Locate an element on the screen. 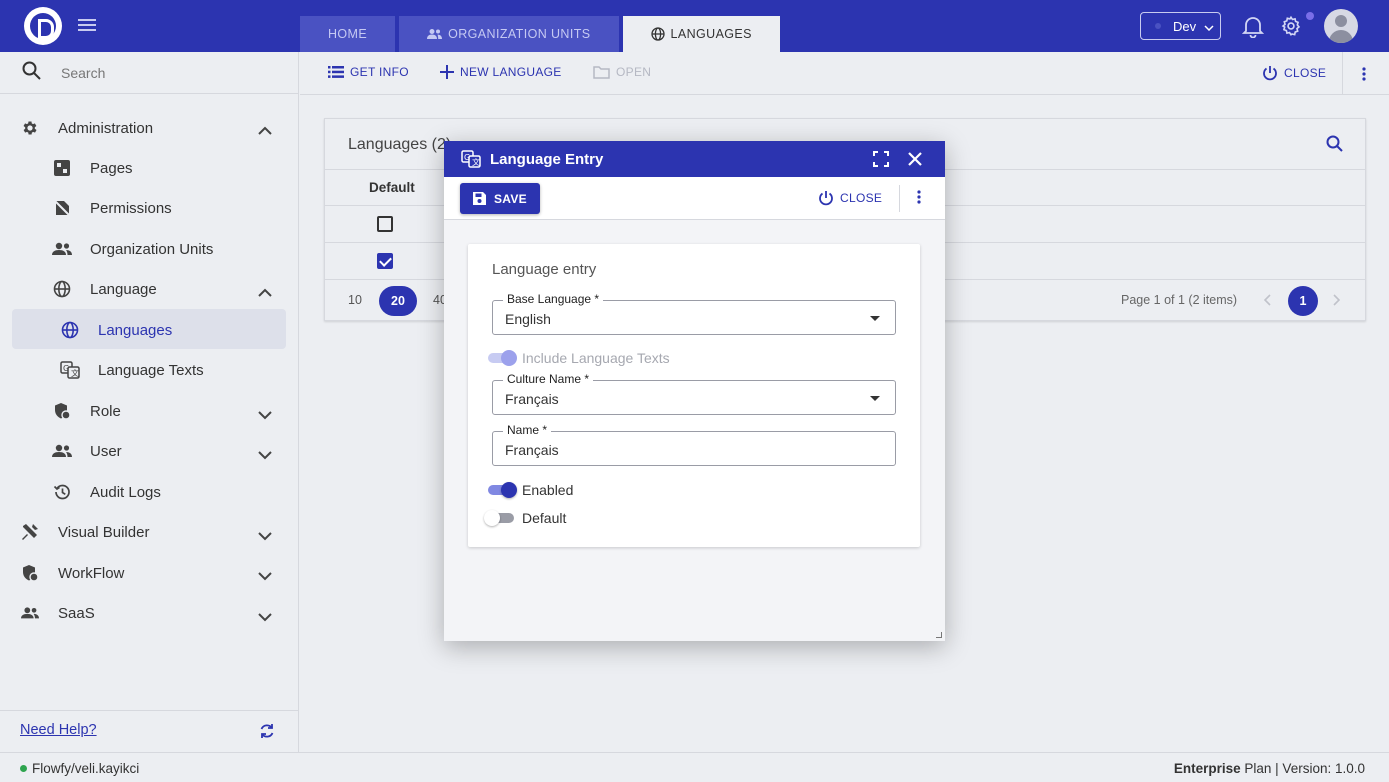 The height and width of the screenshot is (782, 1389). button-label: SAVE is located at coordinates (510, 198).